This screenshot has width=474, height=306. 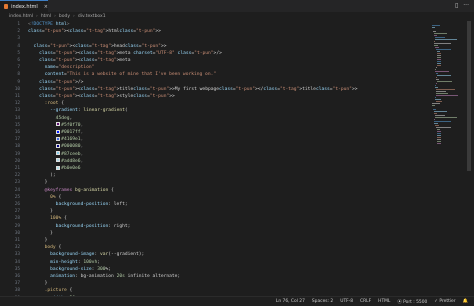 I want to click on code-line: 6 class="t-pun"><class="t-tag">meta, so click(x=215, y=60).